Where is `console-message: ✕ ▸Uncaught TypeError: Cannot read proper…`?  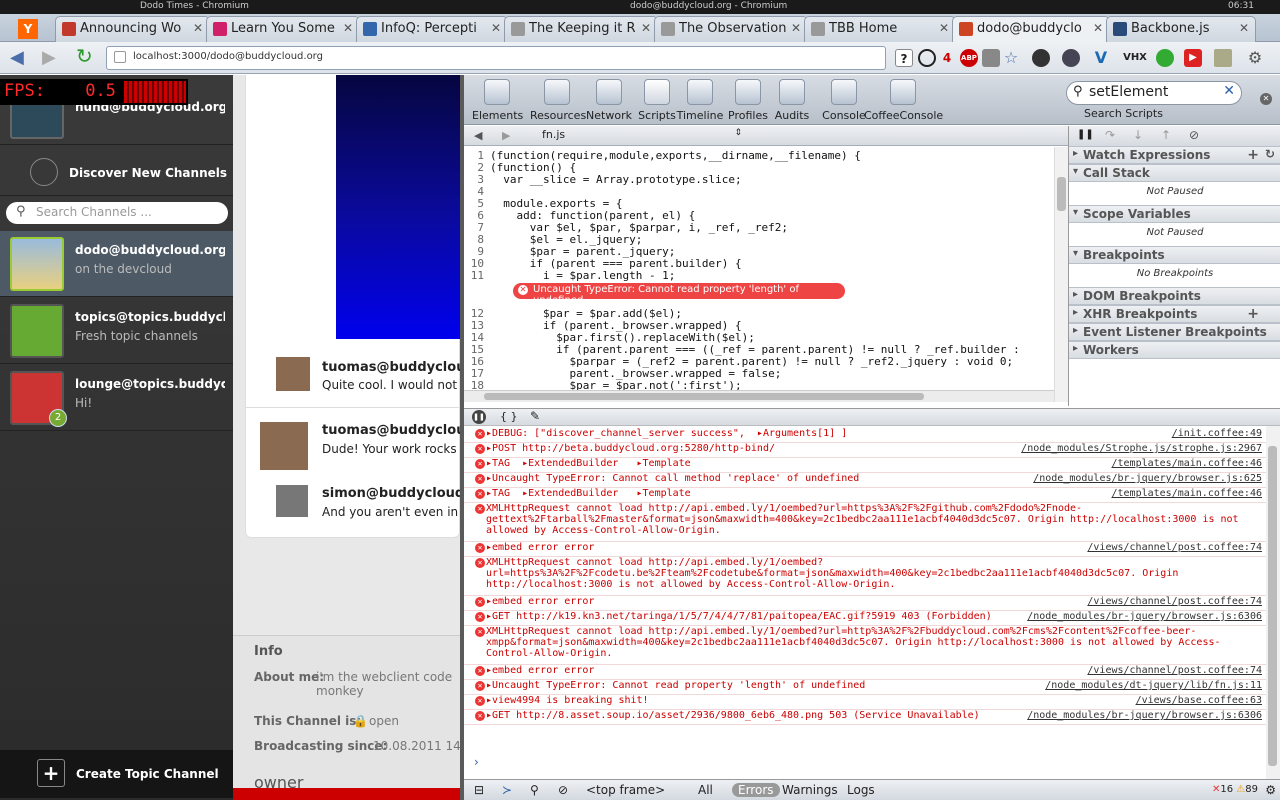 console-message: ✕ ▸Uncaught TypeError: Cannot read proper… is located at coordinates (865, 687).